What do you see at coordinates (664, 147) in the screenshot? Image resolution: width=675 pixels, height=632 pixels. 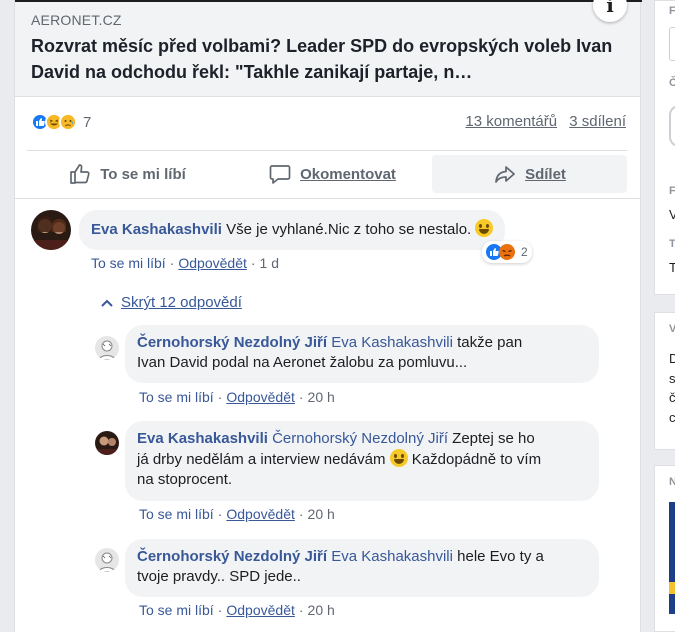 I see `sidebar-panel: F Č F V T T` at bounding box center [664, 147].